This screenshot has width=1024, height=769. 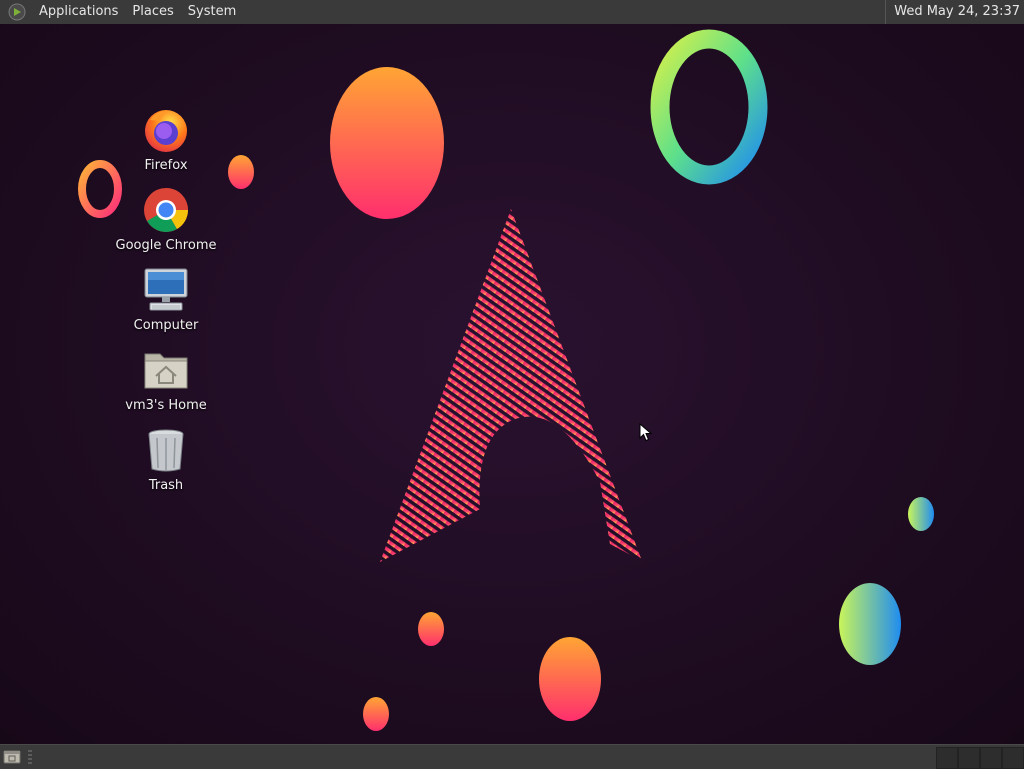 What do you see at coordinates (166, 131) in the screenshot?
I see `firefox-icon` at bounding box center [166, 131].